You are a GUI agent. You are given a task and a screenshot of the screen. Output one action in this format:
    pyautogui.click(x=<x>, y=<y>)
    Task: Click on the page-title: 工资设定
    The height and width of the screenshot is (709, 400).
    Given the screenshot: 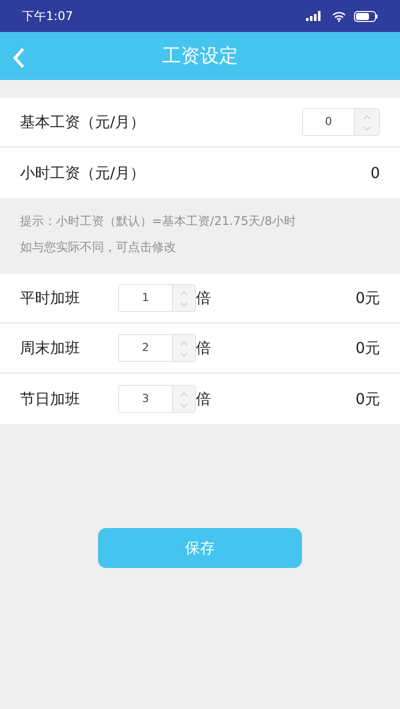 What is the action you would take?
    pyautogui.click(x=200, y=56)
    